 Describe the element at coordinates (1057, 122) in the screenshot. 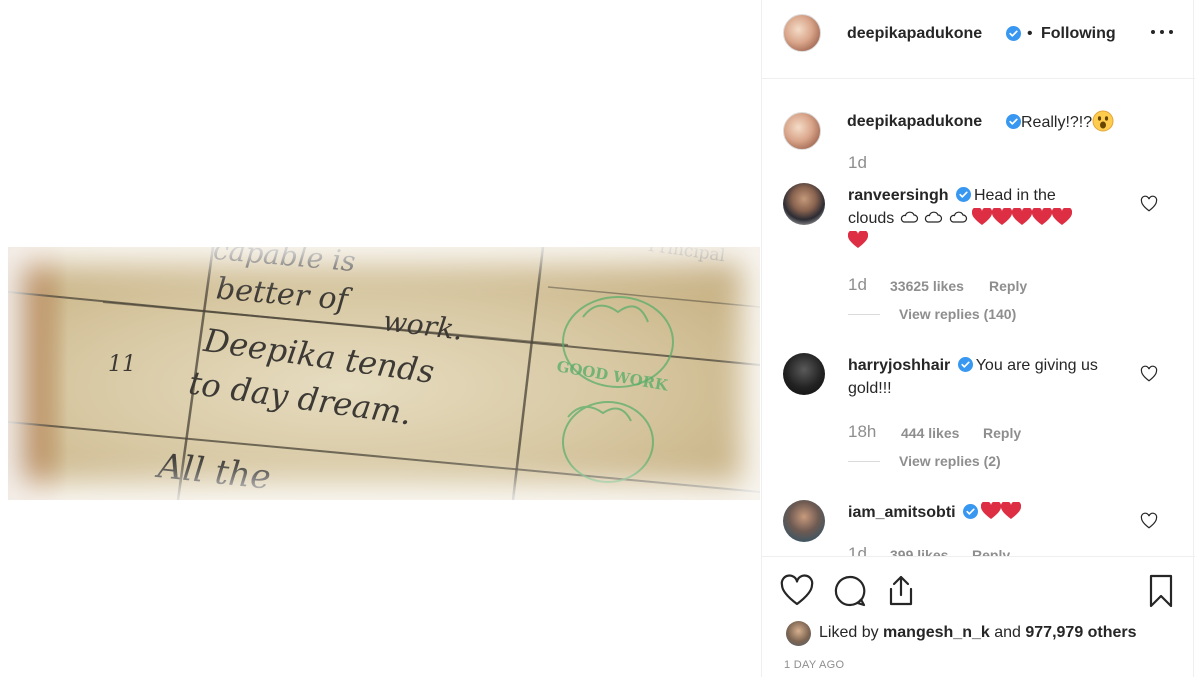

I see `caption-text: Really!?!?` at that location.